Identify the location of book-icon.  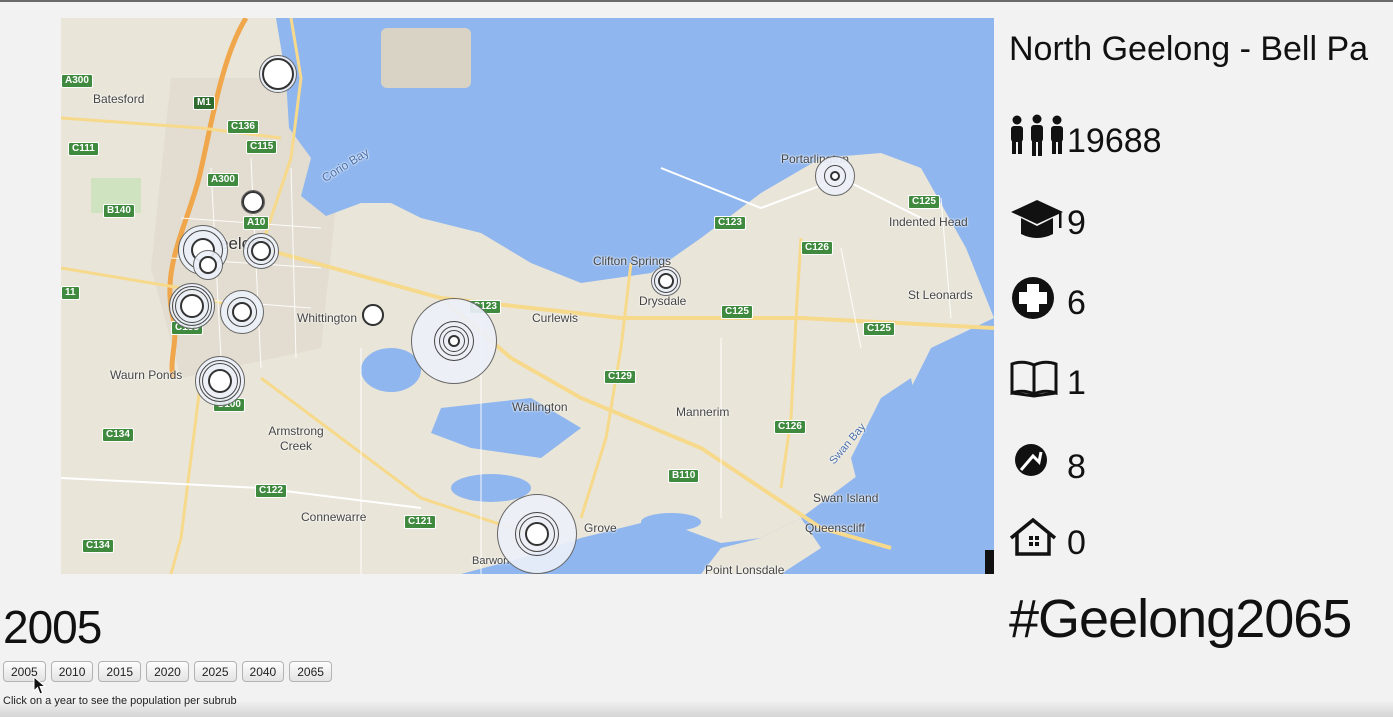
(1034, 379).